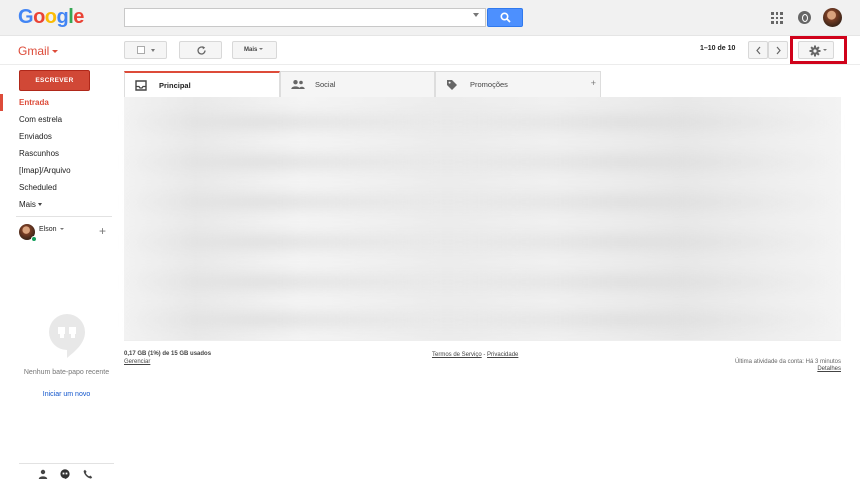  Describe the element at coordinates (34, 239) in the screenshot. I see `online-status-icon` at that location.